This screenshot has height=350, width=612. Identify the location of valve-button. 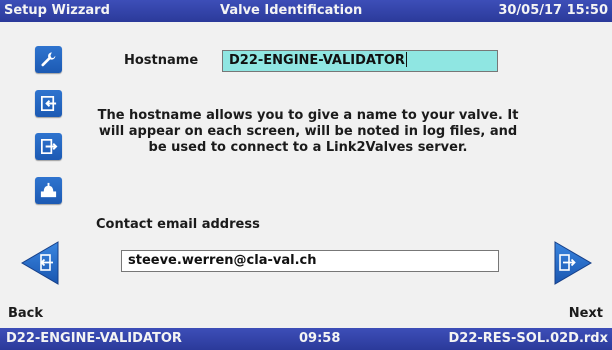
(48, 190).